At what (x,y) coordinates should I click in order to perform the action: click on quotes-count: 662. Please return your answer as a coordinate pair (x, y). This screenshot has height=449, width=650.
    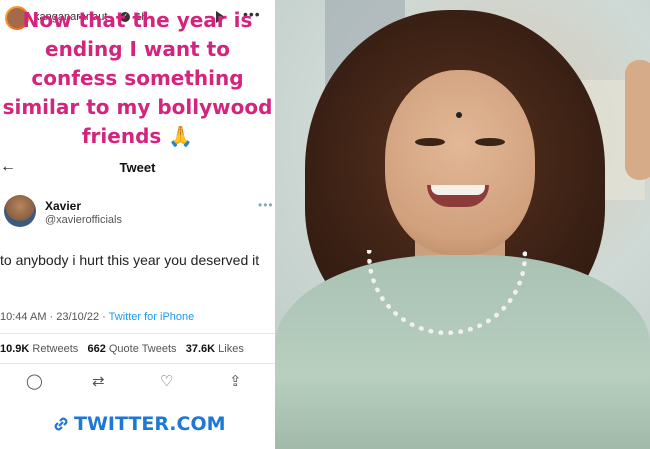
    Looking at the image, I should click on (96, 349).